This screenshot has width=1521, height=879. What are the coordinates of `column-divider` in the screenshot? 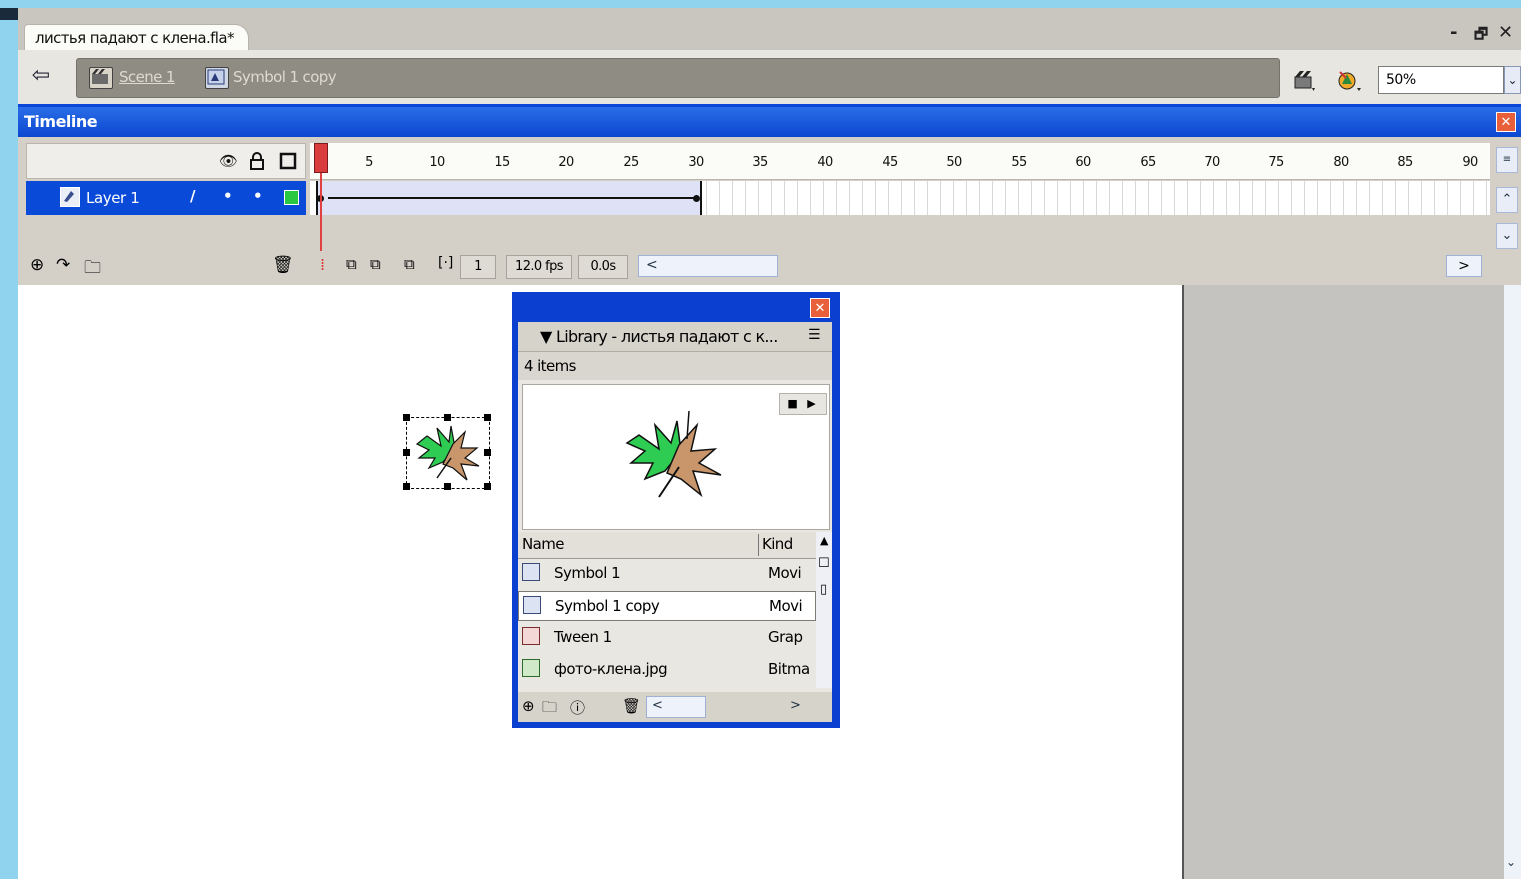 It's located at (758, 545).